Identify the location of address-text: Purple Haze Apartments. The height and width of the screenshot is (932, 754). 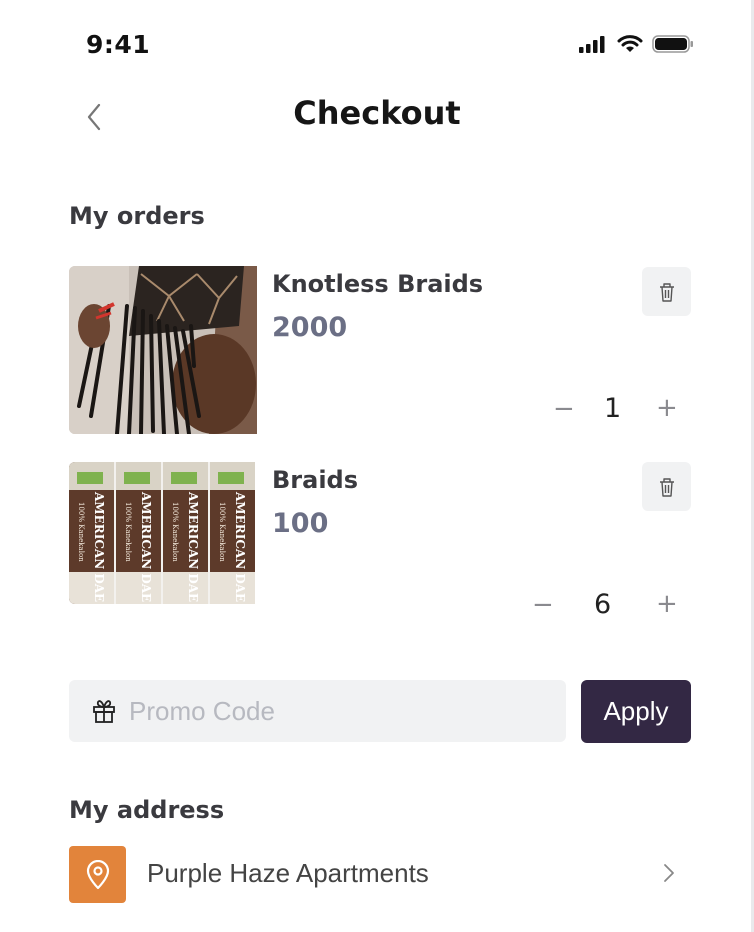
(288, 873).